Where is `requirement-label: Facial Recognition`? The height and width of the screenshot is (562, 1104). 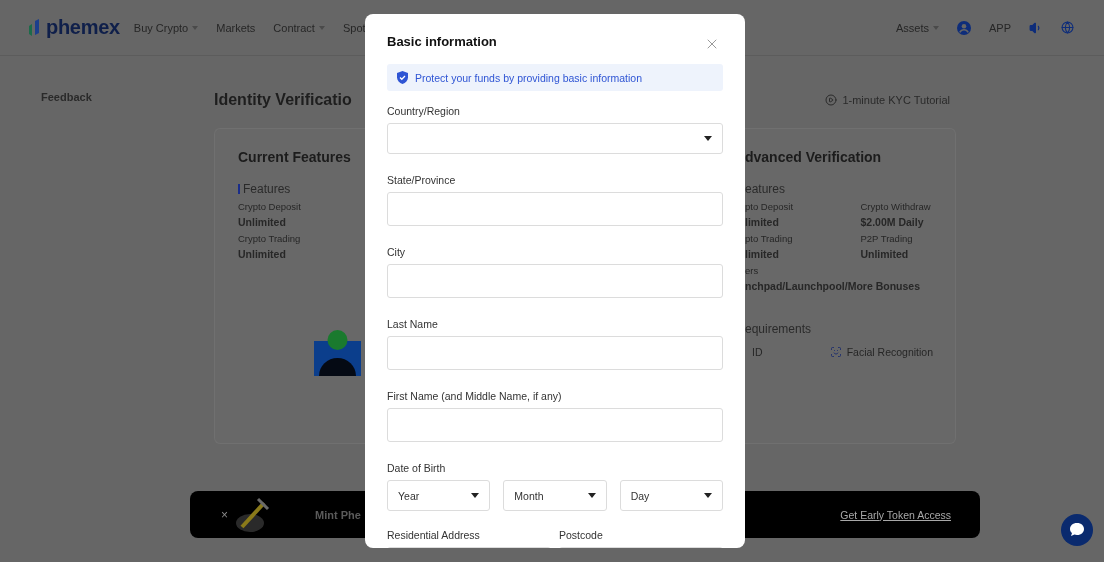 requirement-label: Facial Recognition is located at coordinates (889, 352).